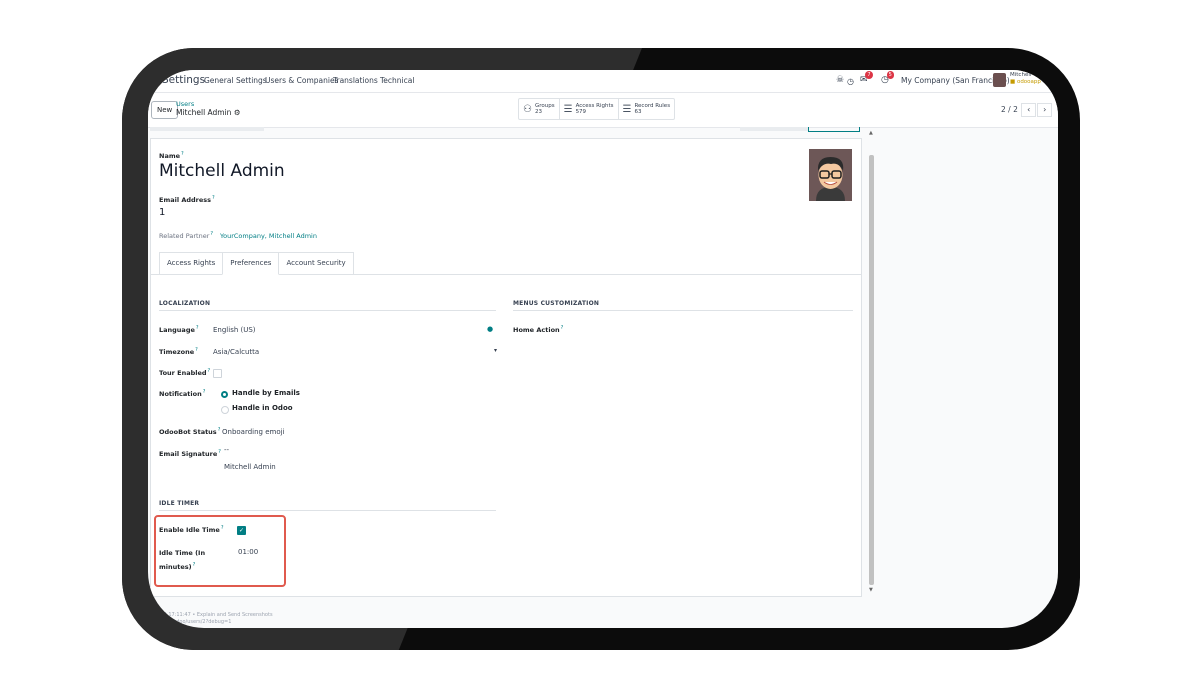 This screenshot has width=1200, height=697. I want to click on menu-general-settings: General Settings, so click(235, 80).